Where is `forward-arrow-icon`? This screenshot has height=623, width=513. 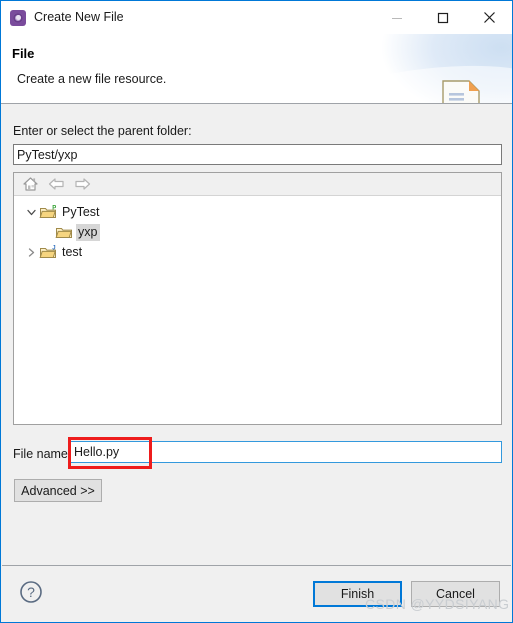 forward-arrow-icon is located at coordinates (82, 184).